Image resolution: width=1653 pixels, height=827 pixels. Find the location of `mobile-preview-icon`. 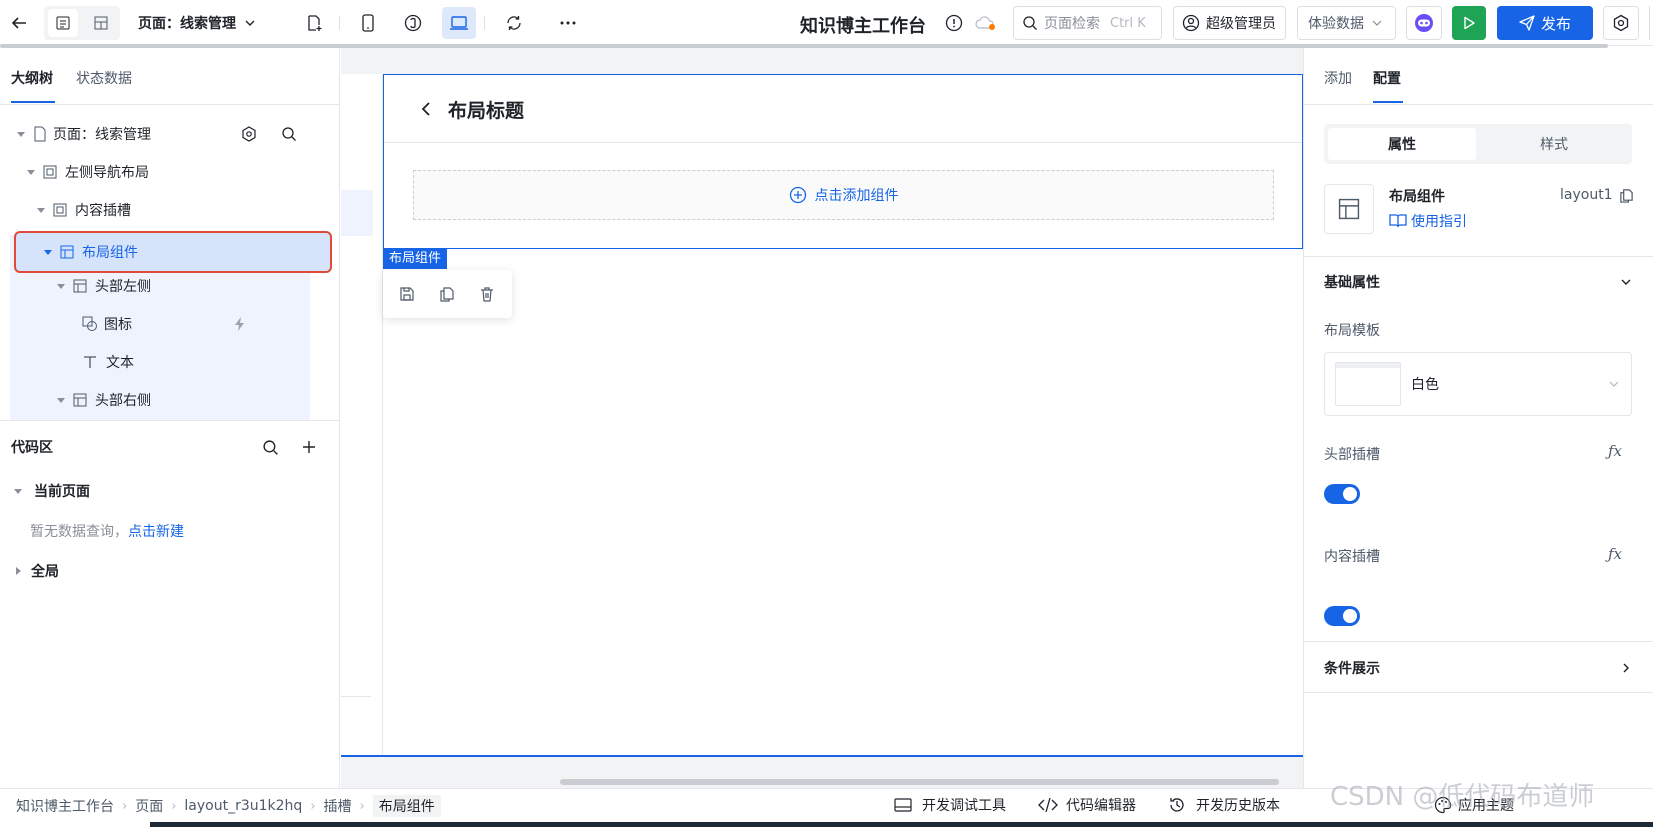

mobile-preview-icon is located at coordinates (368, 23).